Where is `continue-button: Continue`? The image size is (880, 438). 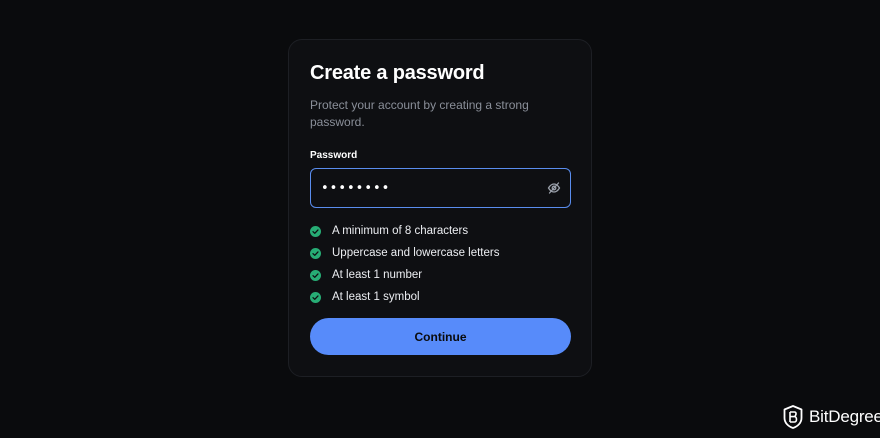
continue-button: Continue is located at coordinates (440, 336).